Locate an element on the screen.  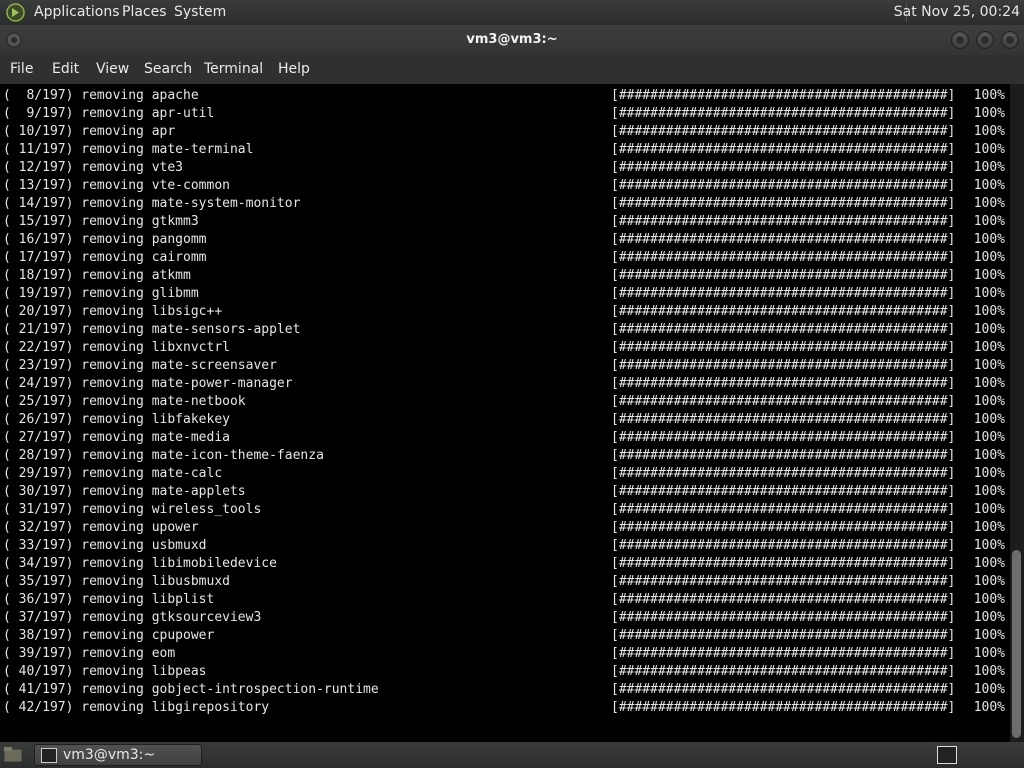
terminal-line: ( 26/197) removing libfakekey is located at coordinates (116, 419).